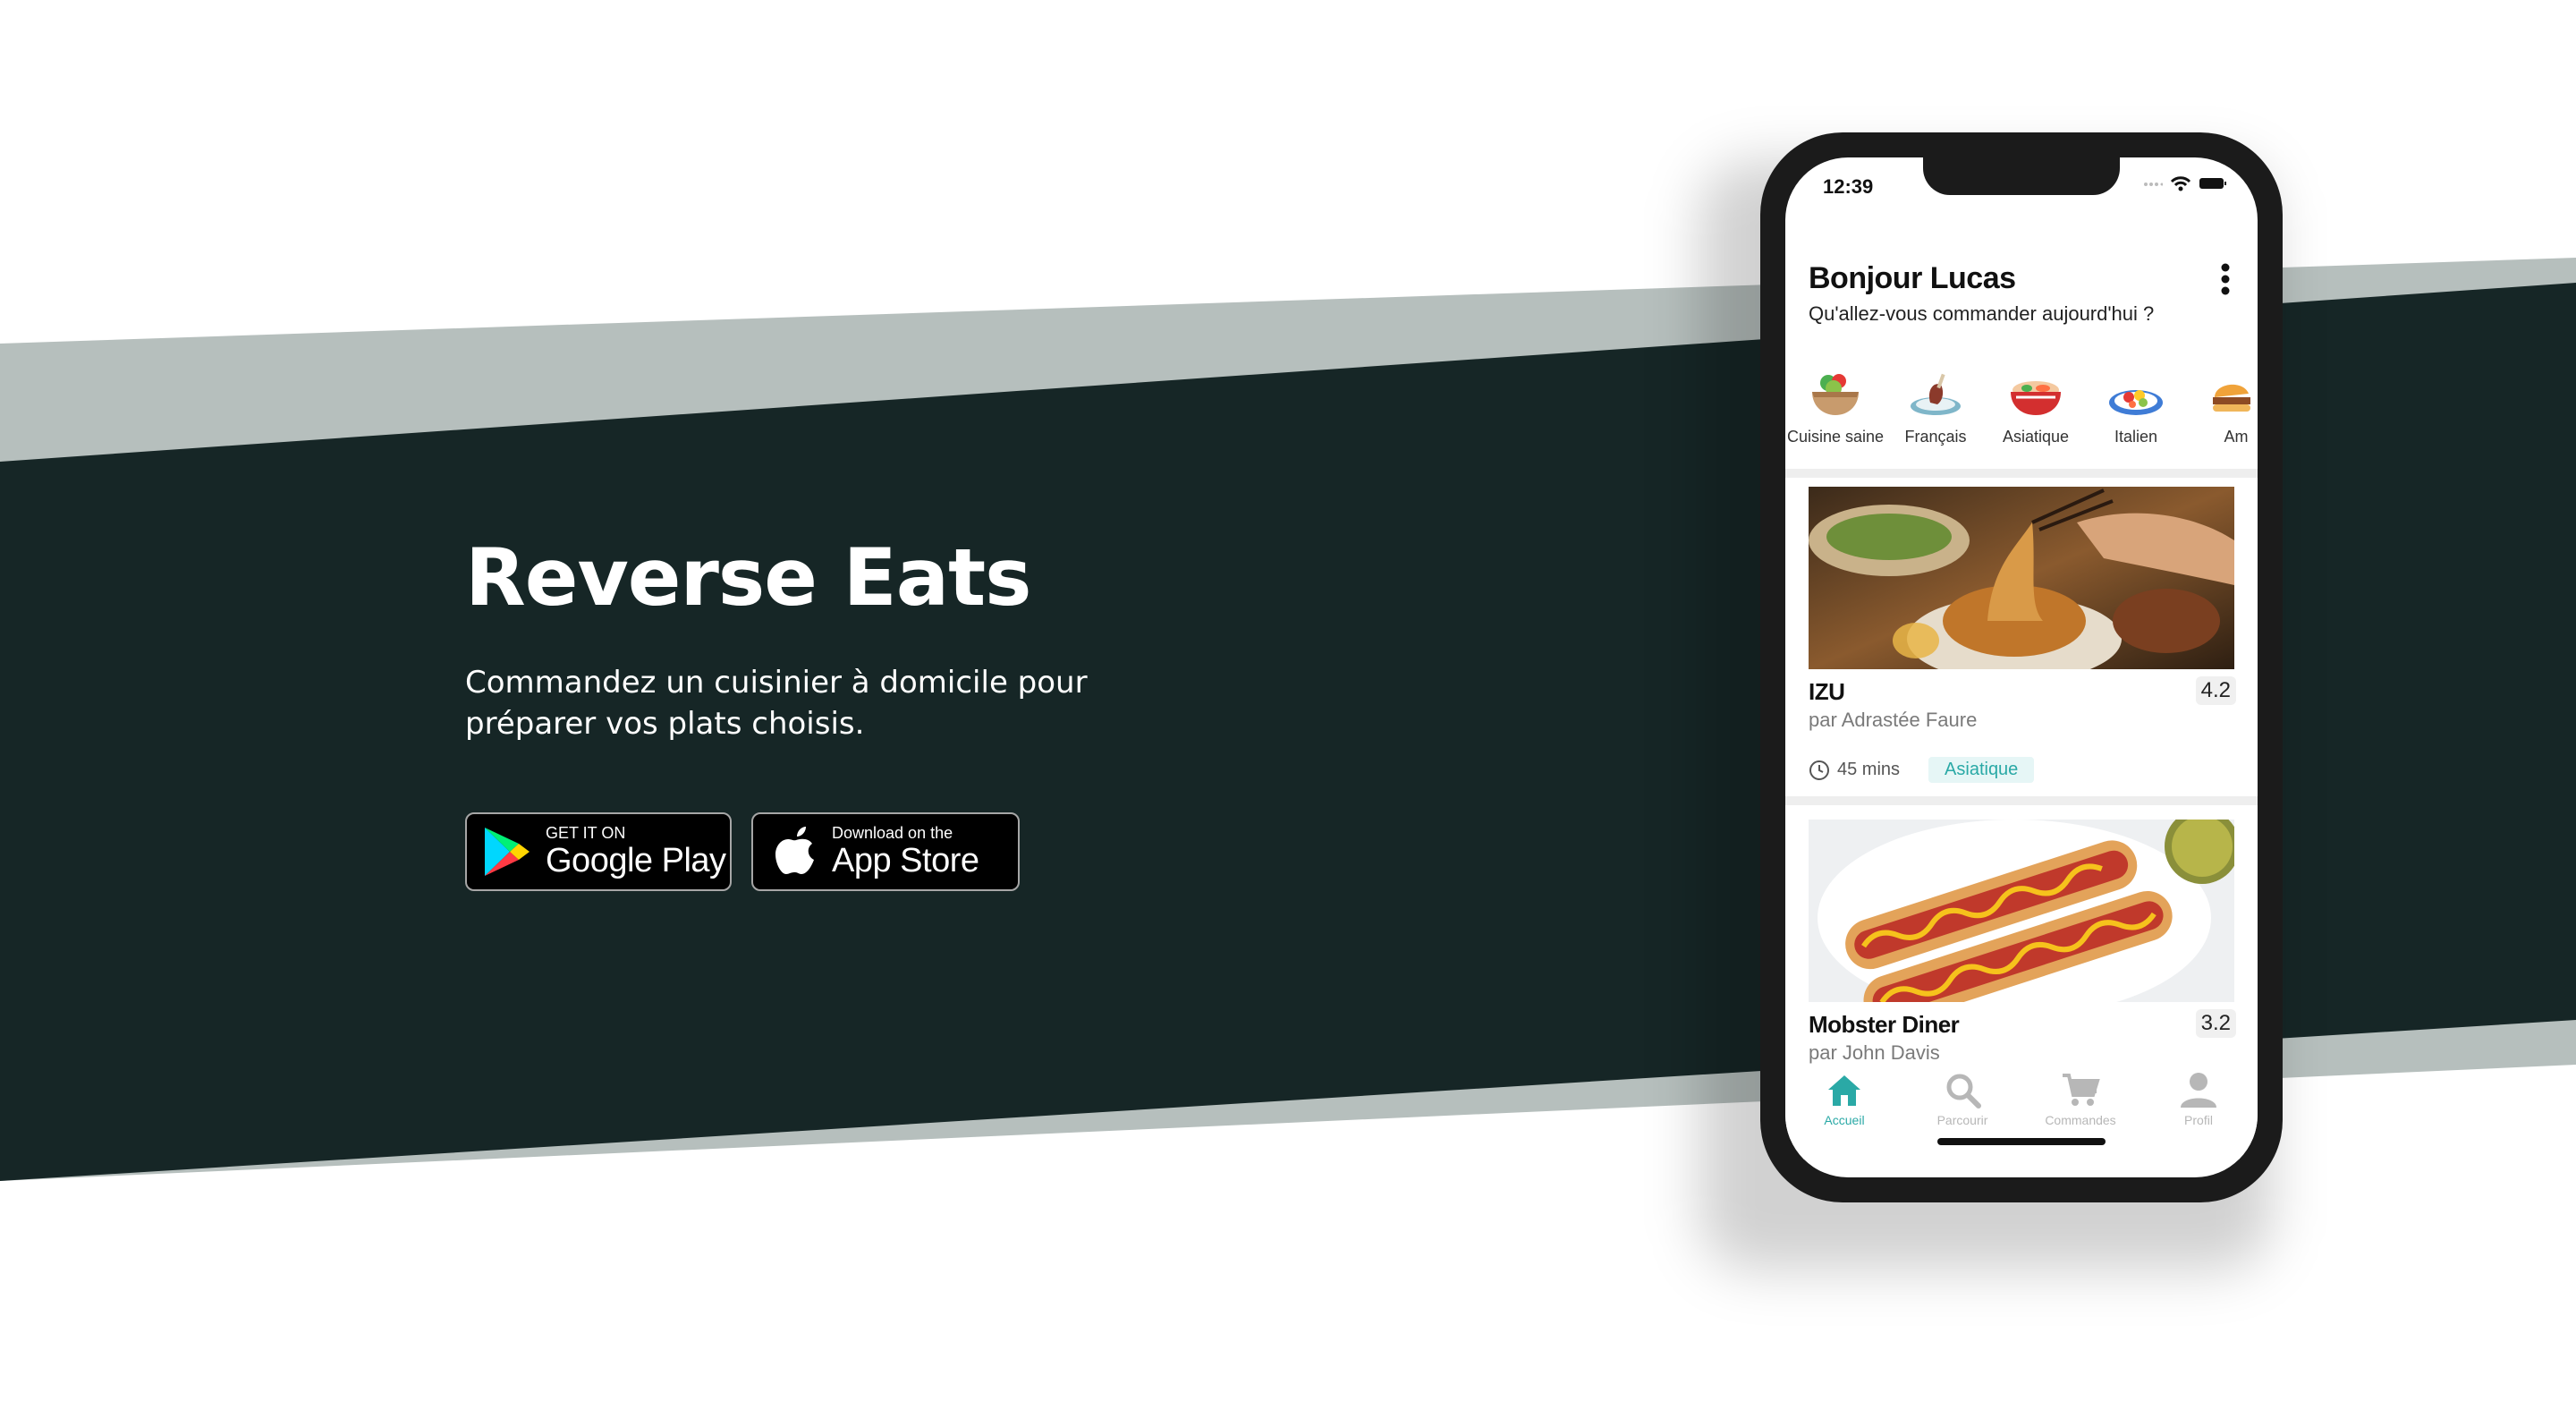 Image resolution: width=2576 pixels, height=1410 pixels. I want to click on italian-plate-icon, so click(2136, 402).